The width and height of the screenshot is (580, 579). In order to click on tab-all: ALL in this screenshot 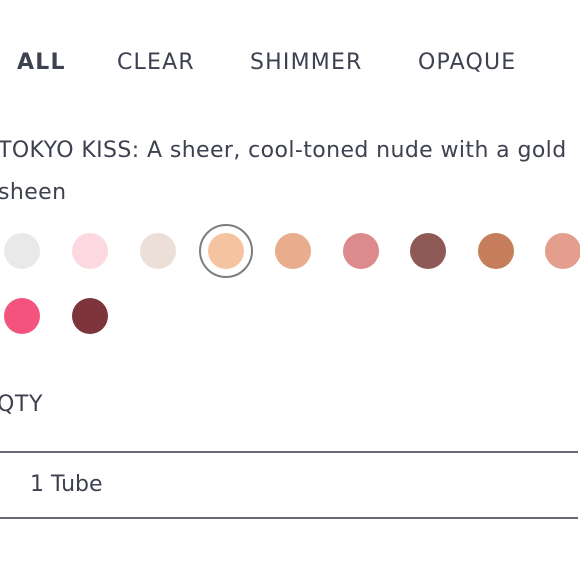, I will do `click(41, 62)`.